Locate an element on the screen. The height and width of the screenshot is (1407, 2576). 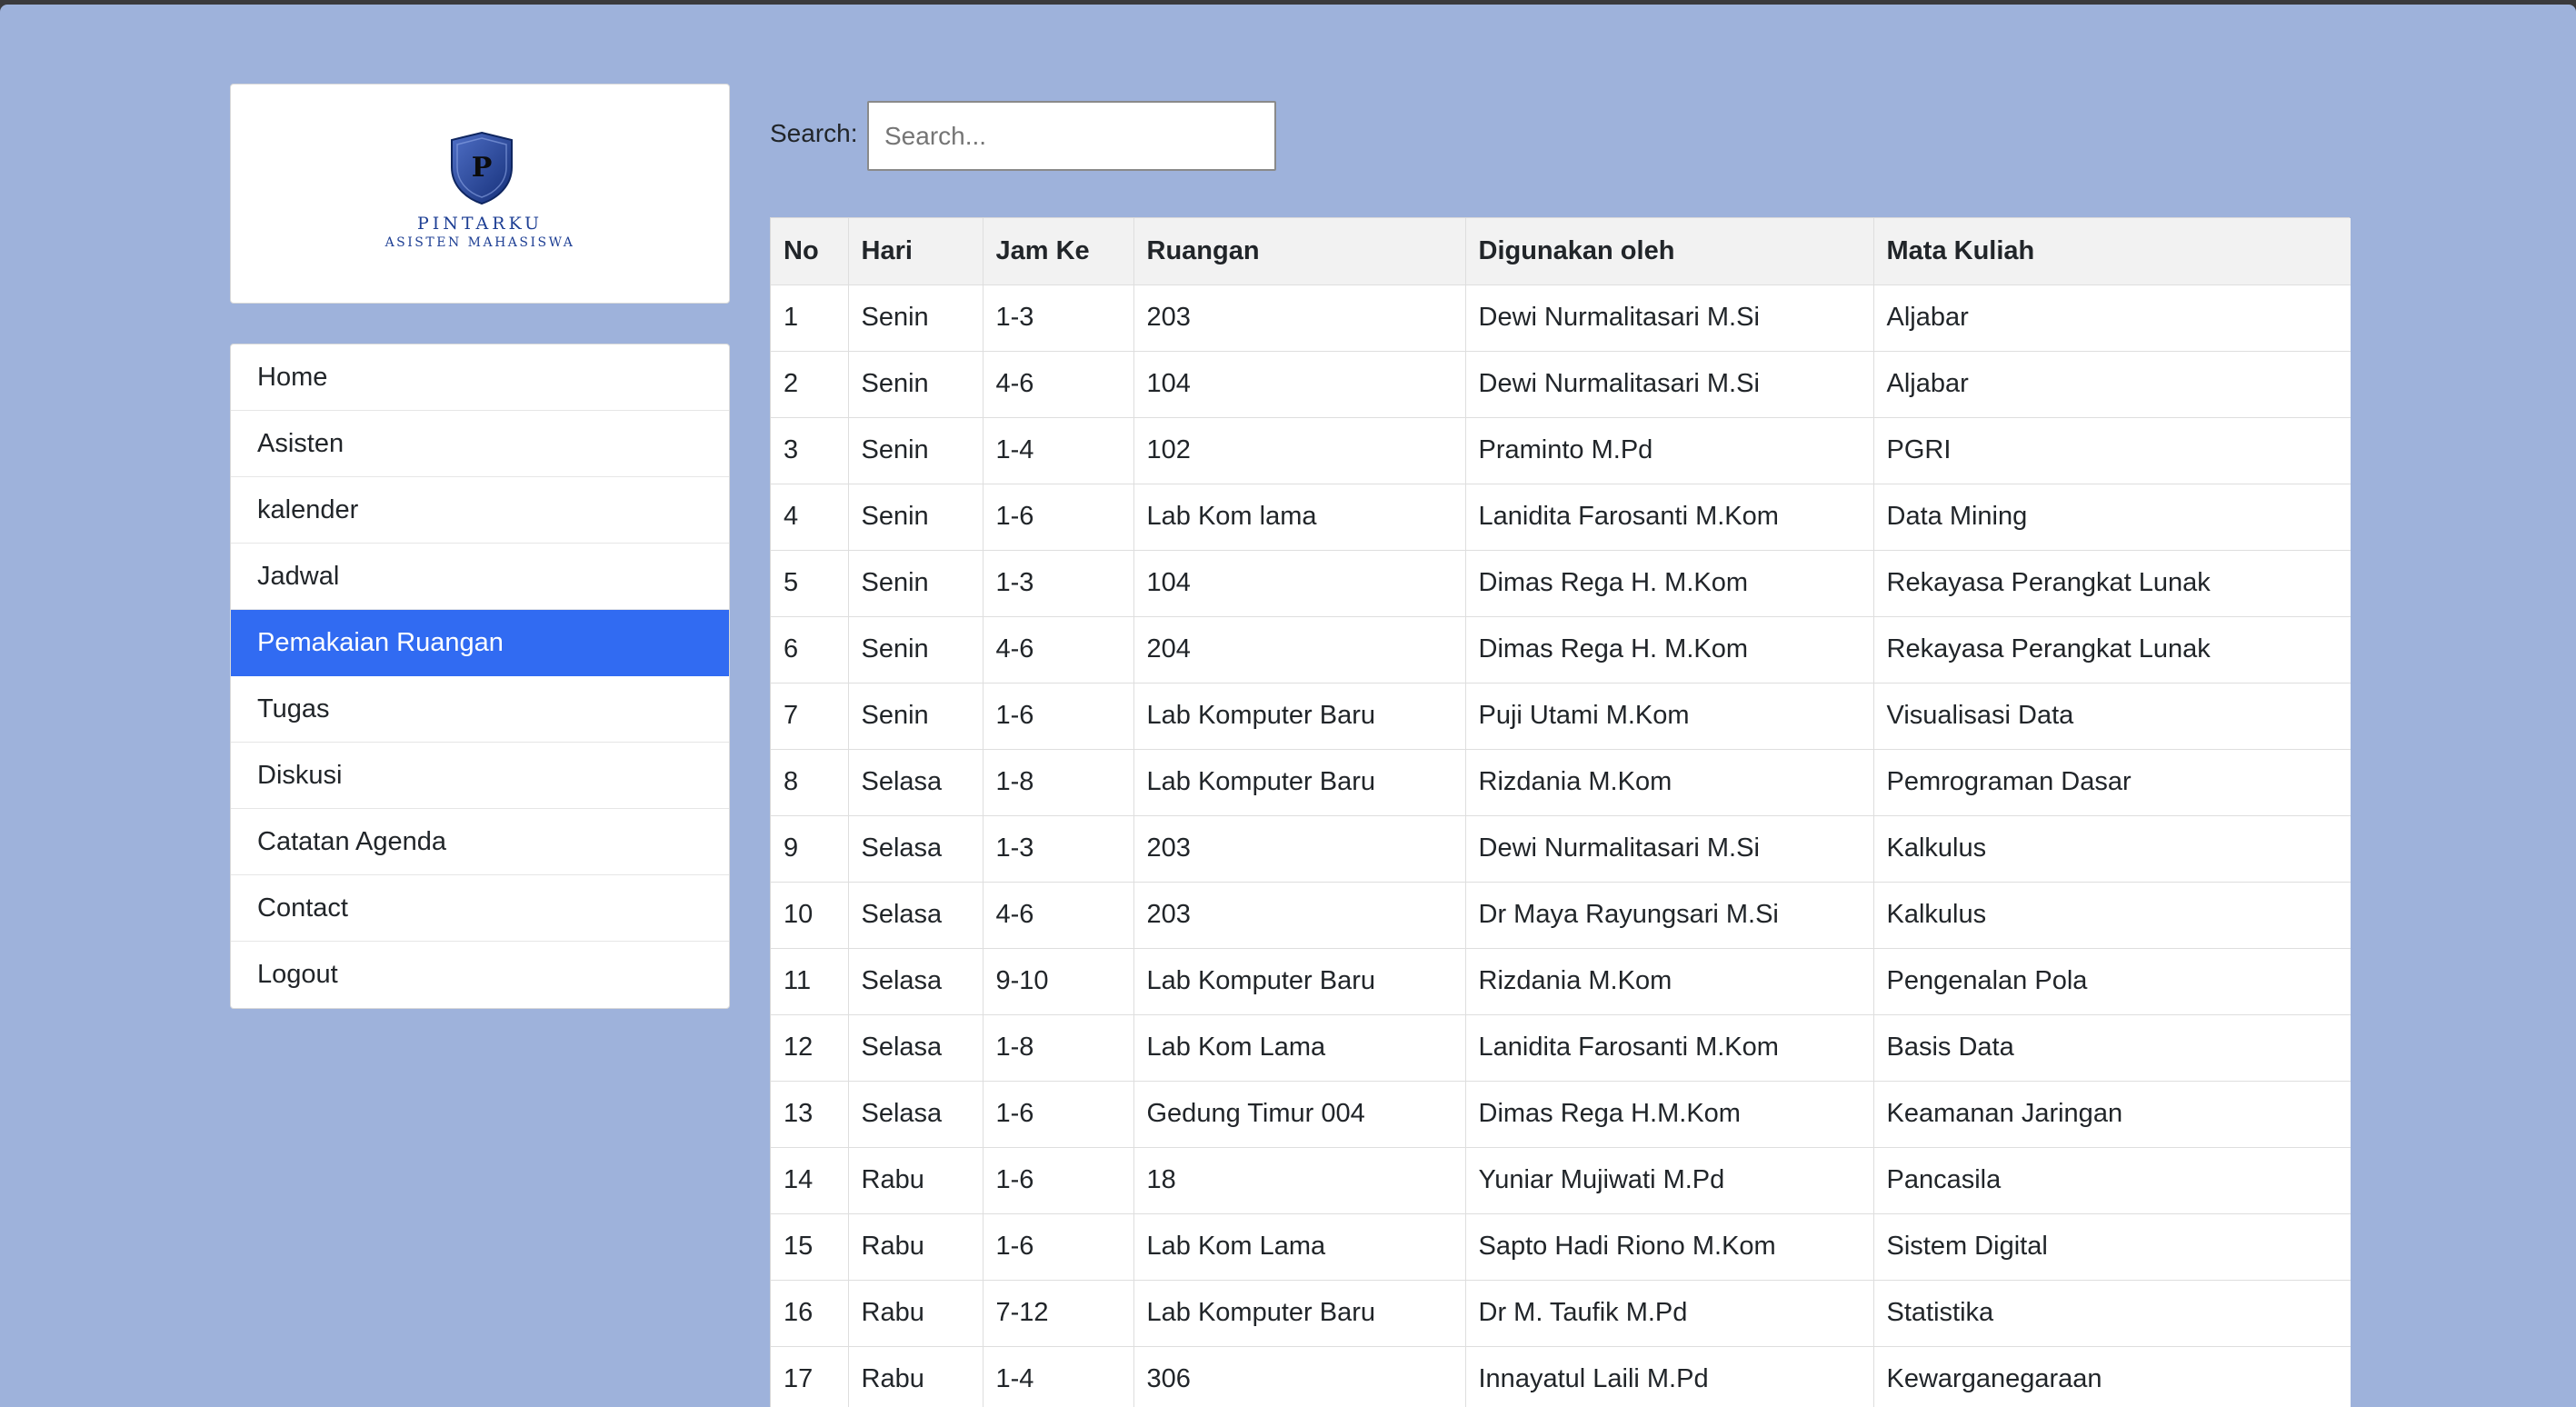
cell-col-no: 4 is located at coordinates (810, 517).